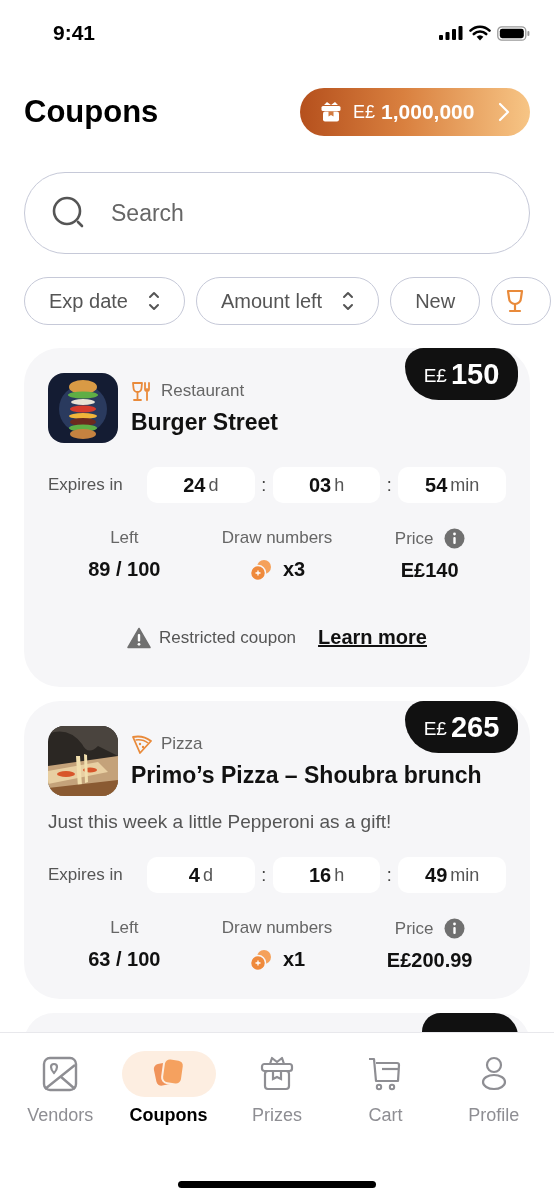 The height and width of the screenshot is (1200, 554). Describe the element at coordinates (429, 570) in the screenshot. I see `stat-value: E£140` at that location.